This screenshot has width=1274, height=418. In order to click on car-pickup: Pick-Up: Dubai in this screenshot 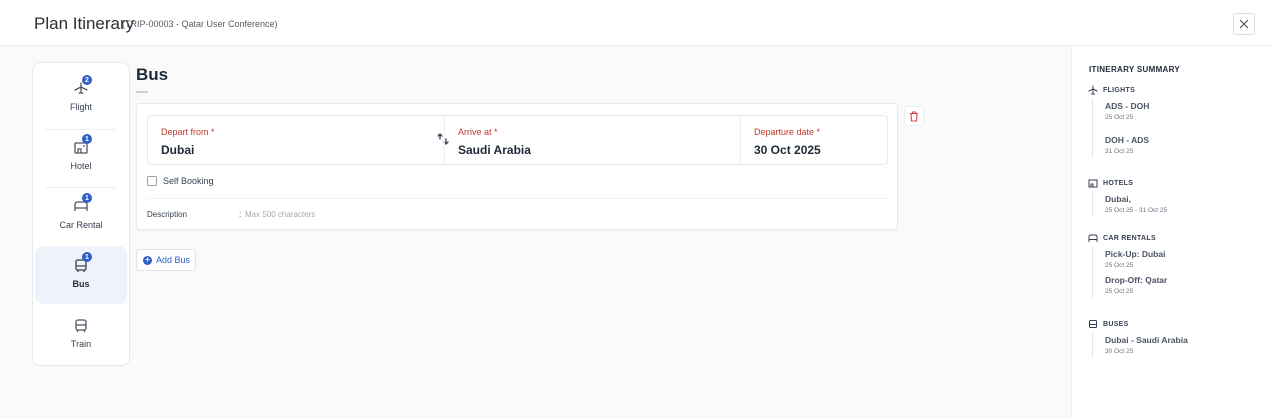, I will do `click(1135, 254)`.